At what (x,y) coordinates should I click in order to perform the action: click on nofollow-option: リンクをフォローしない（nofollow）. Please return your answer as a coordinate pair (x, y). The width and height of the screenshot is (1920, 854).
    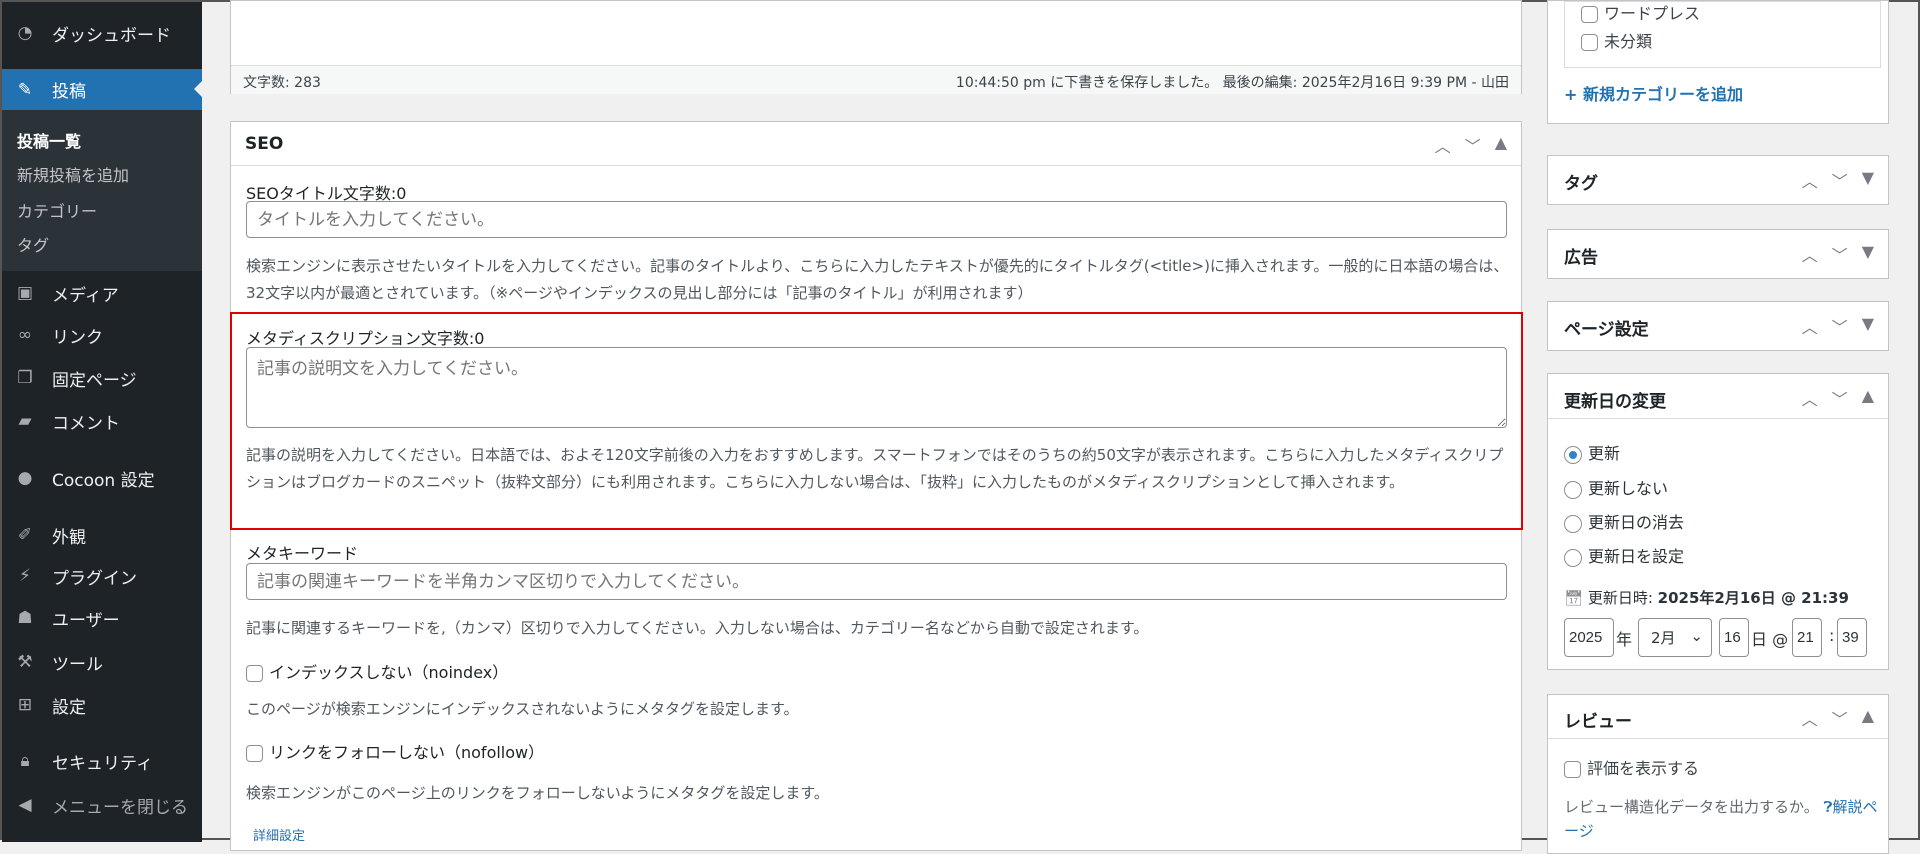
    Looking at the image, I should click on (395, 751).